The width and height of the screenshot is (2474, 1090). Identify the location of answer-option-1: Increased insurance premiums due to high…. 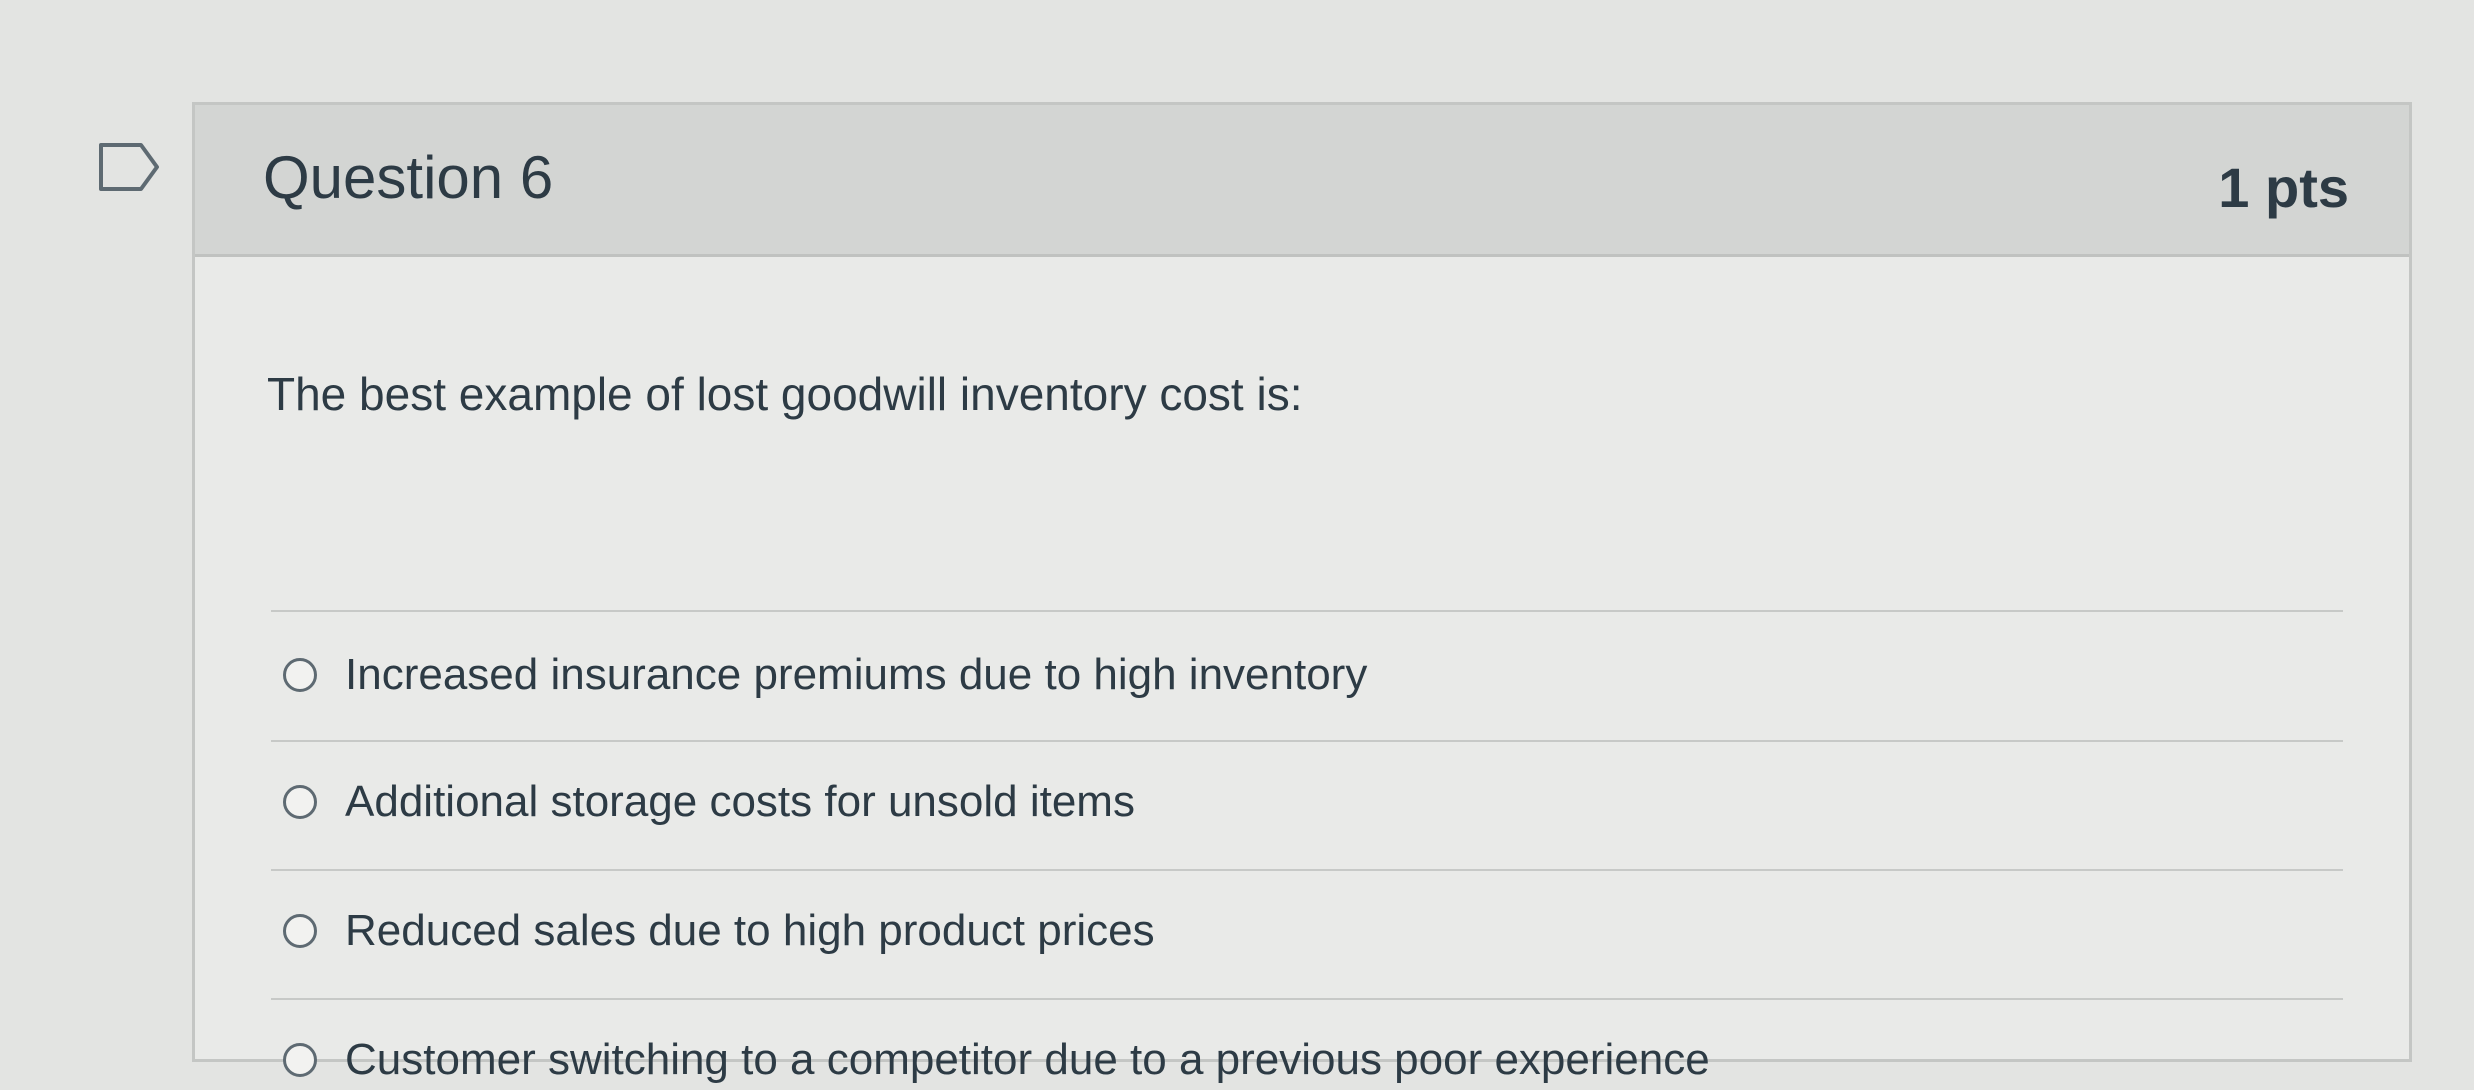
(825, 675).